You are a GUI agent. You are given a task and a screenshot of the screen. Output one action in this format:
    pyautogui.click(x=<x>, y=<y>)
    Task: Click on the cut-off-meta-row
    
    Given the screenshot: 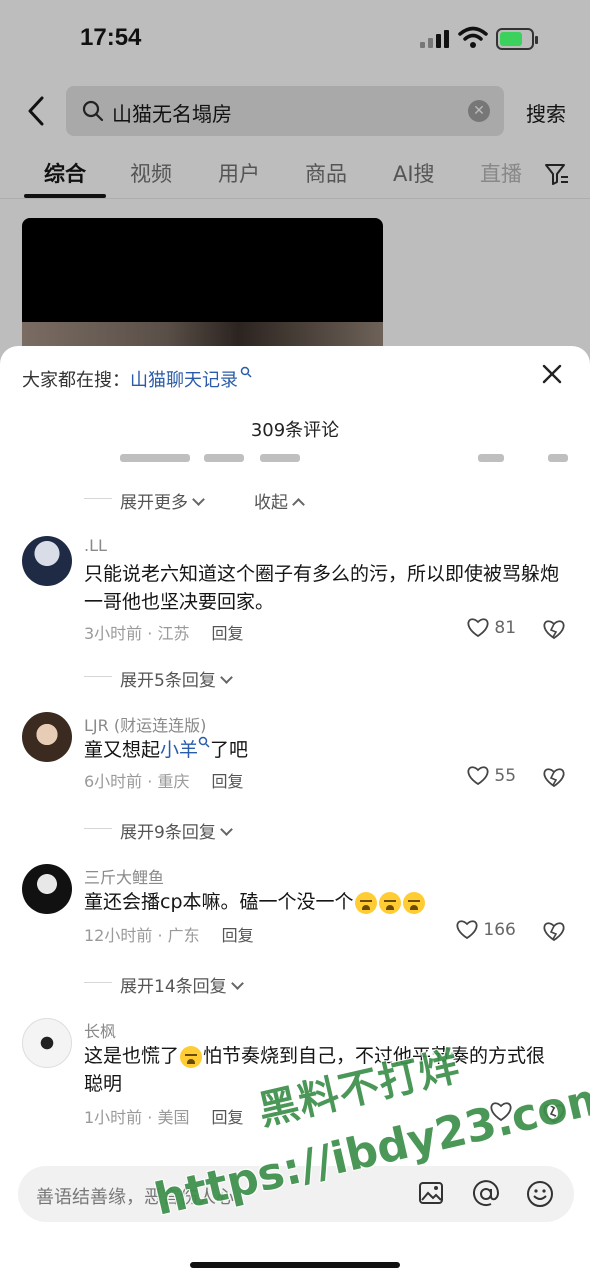 What is the action you would take?
    pyautogui.click(x=350, y=455)
    